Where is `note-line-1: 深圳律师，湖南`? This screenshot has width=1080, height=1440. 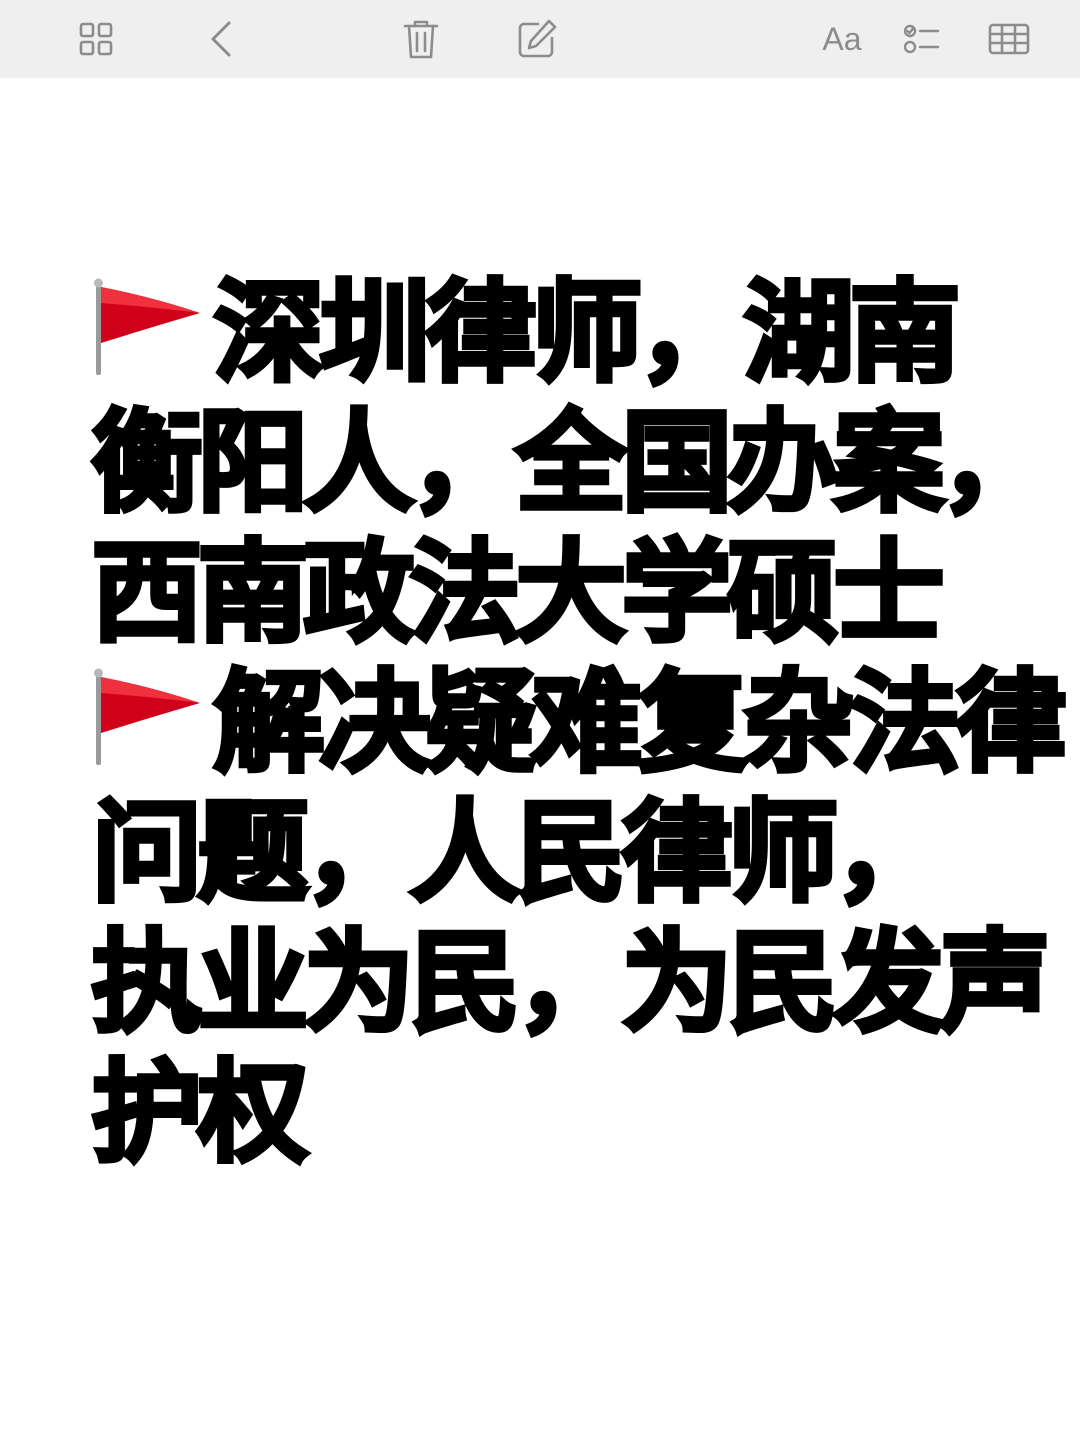 note-line-1: 深圳律师，湖南 is located at coordinates (562, 333).